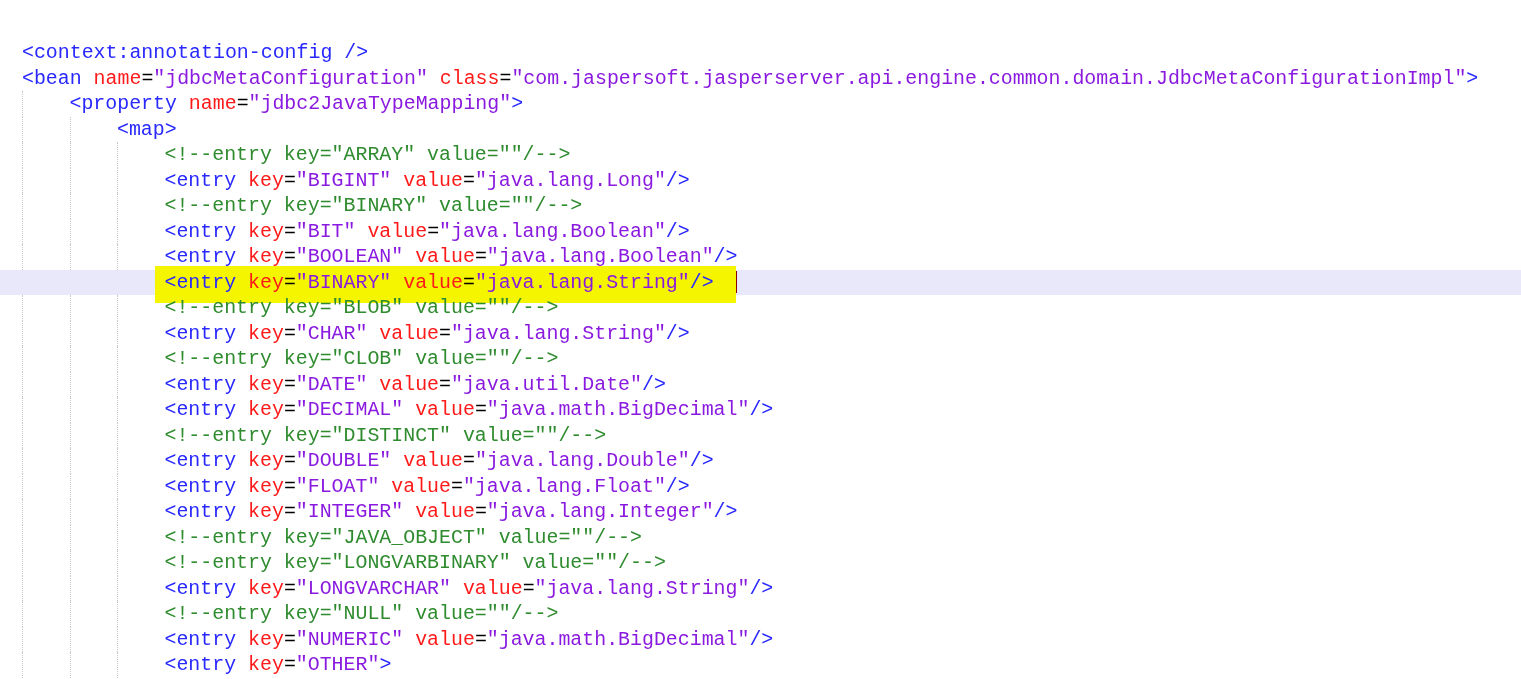 The image size is (1521, 679). What do you see at coordinates (469, 409) in the screenshot?
I see `code-line: <entry key="DECIMAL" value="java.math.BigDecimal"/>` at bounding box center [469, 409].